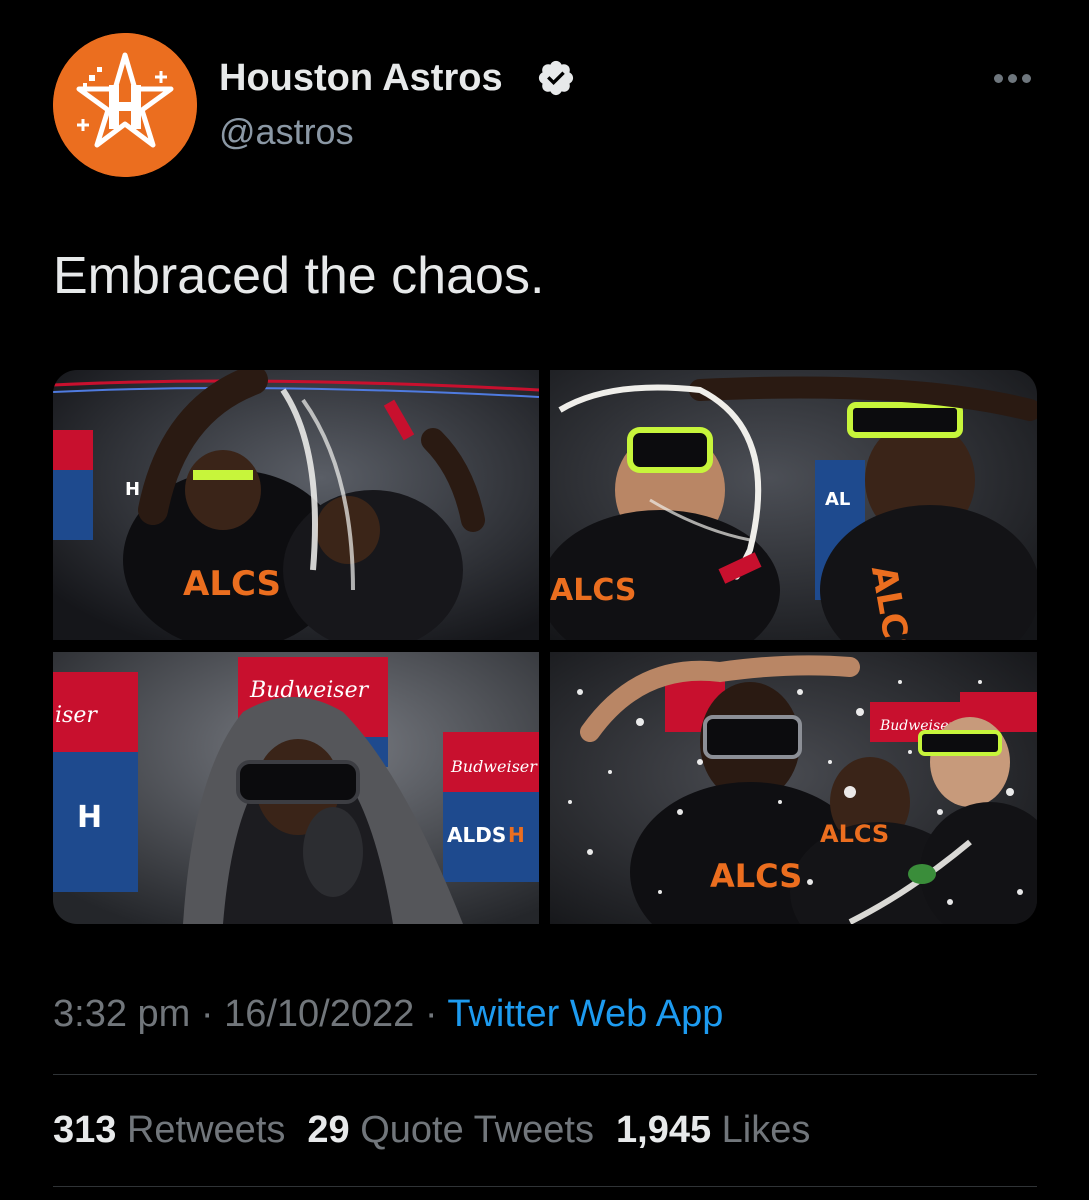 Image resolution: width=1089 pixels, height=1200 pixels. What do you see at coordinates (477, 1130) in the screenshot?
I see `quote-tweets-label: Quote Tweets` at bounding box center [477, 1130].